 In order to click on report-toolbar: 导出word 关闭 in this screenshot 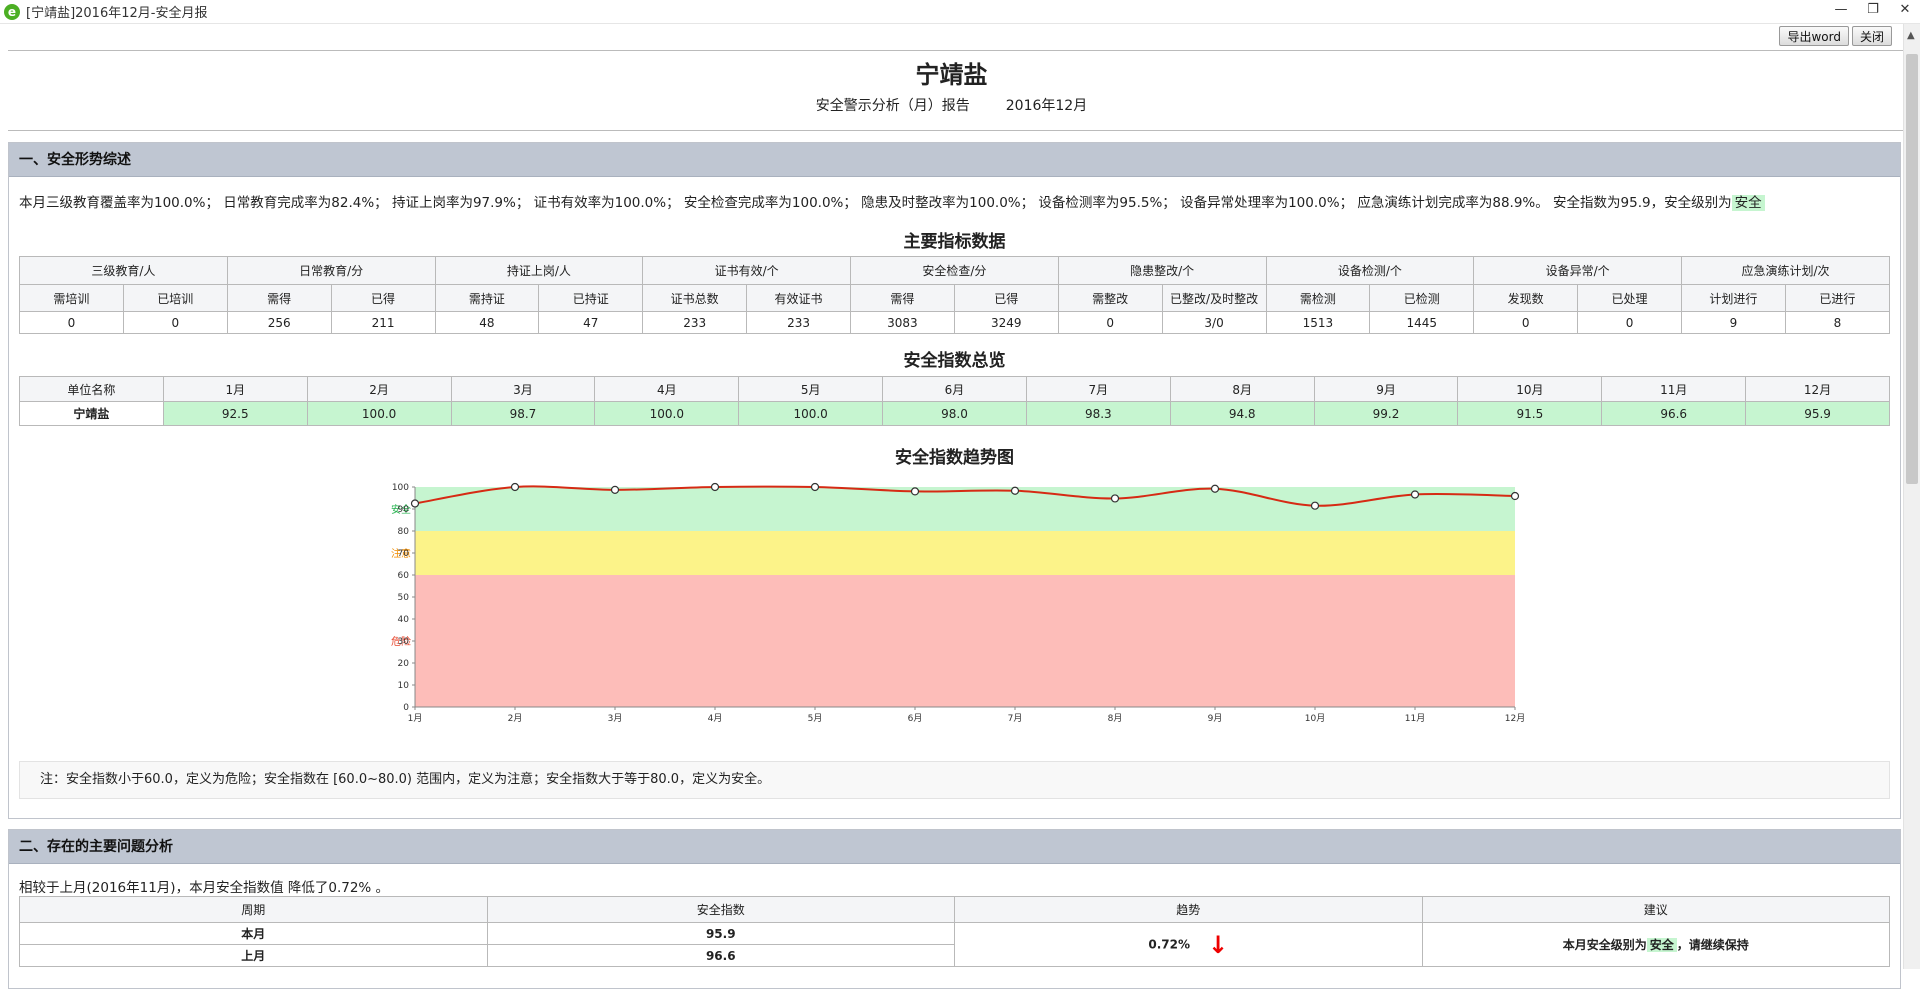, I will do `click(1835, 36)`.